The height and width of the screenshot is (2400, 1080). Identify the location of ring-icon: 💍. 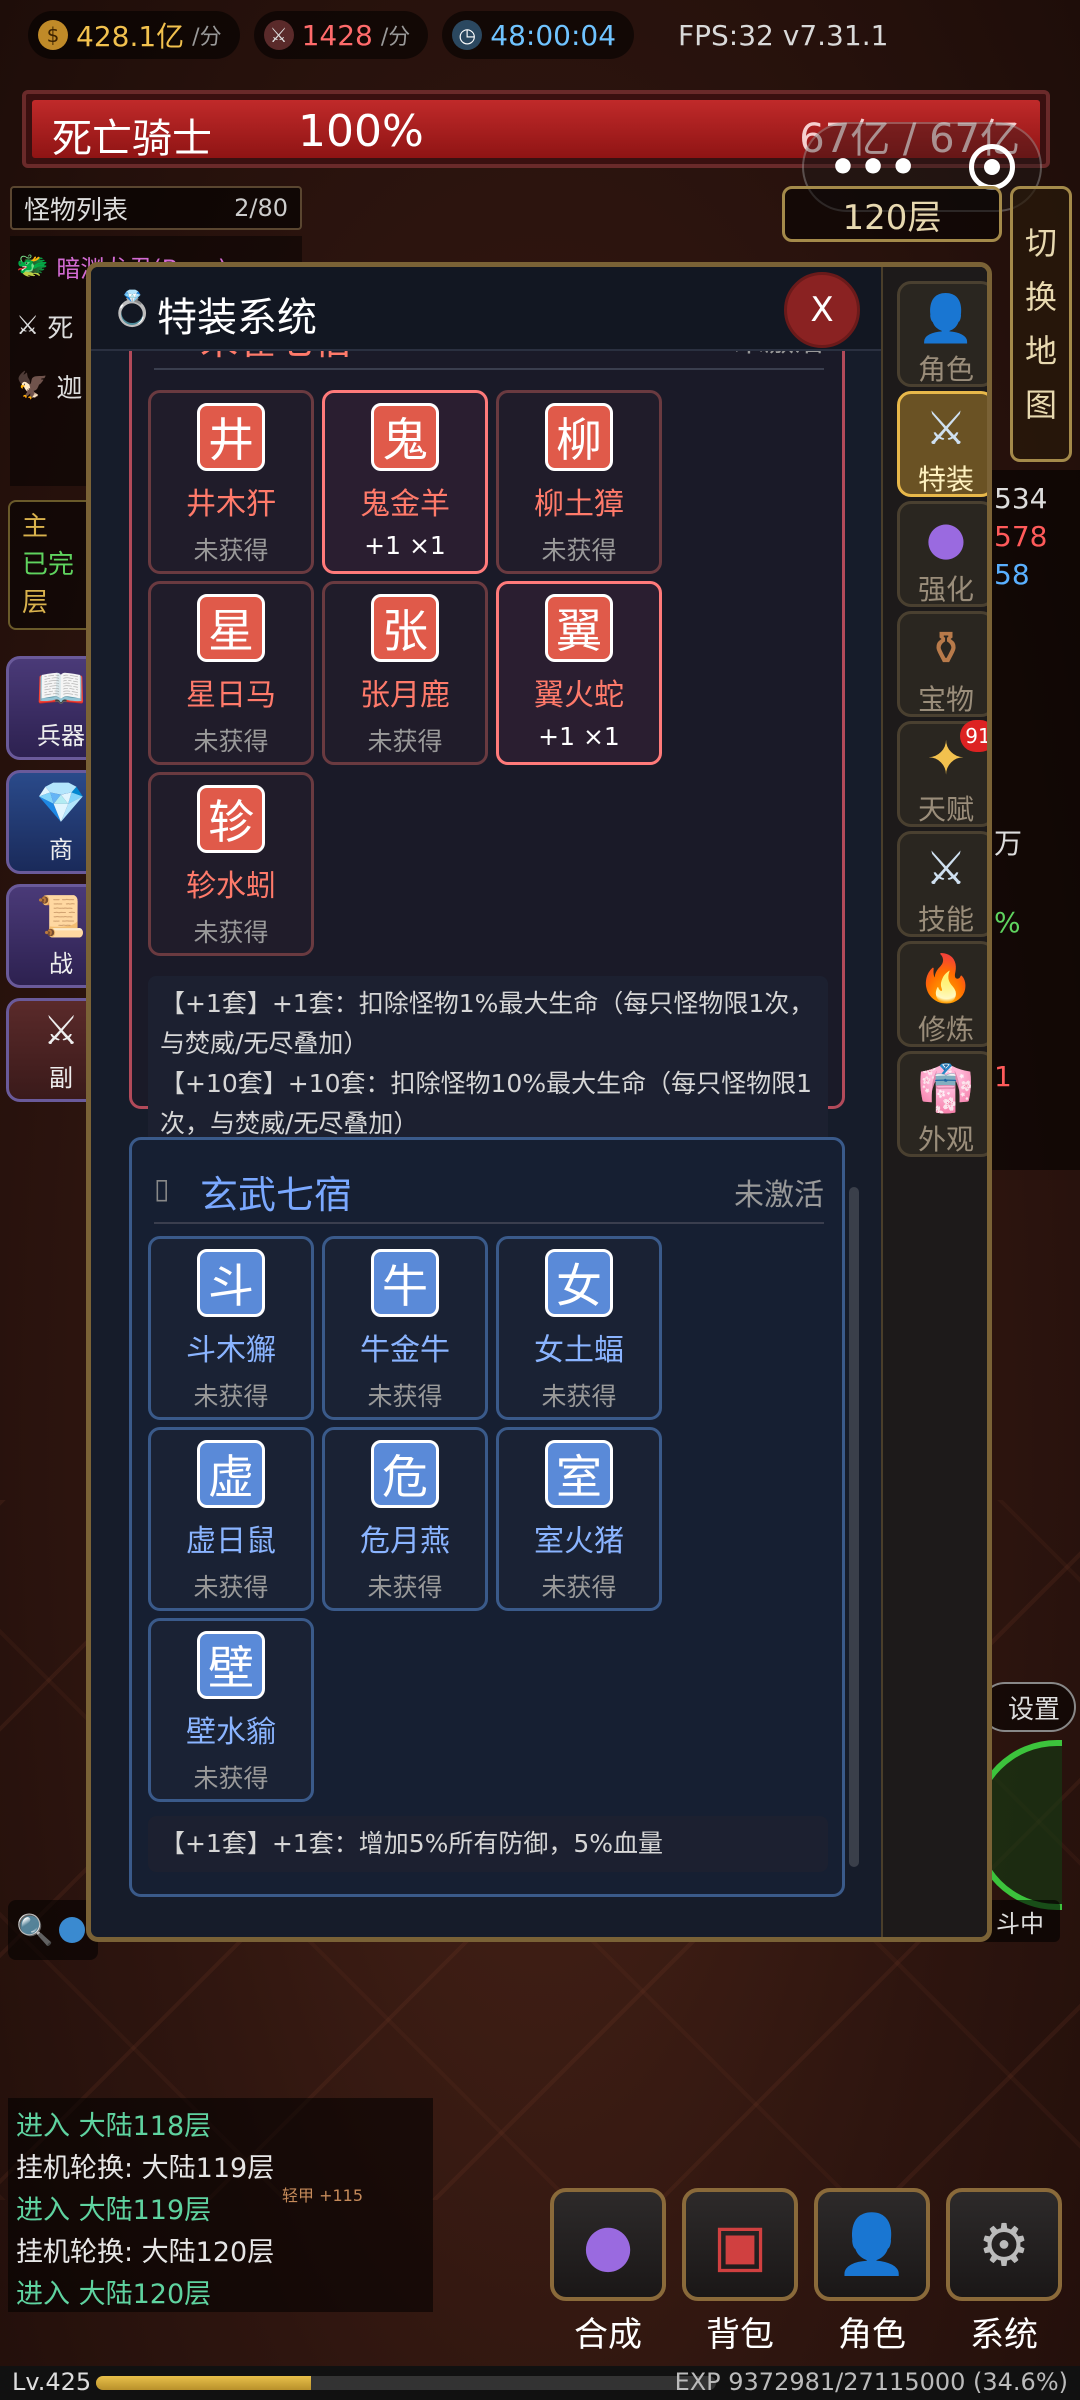
(132, 309).